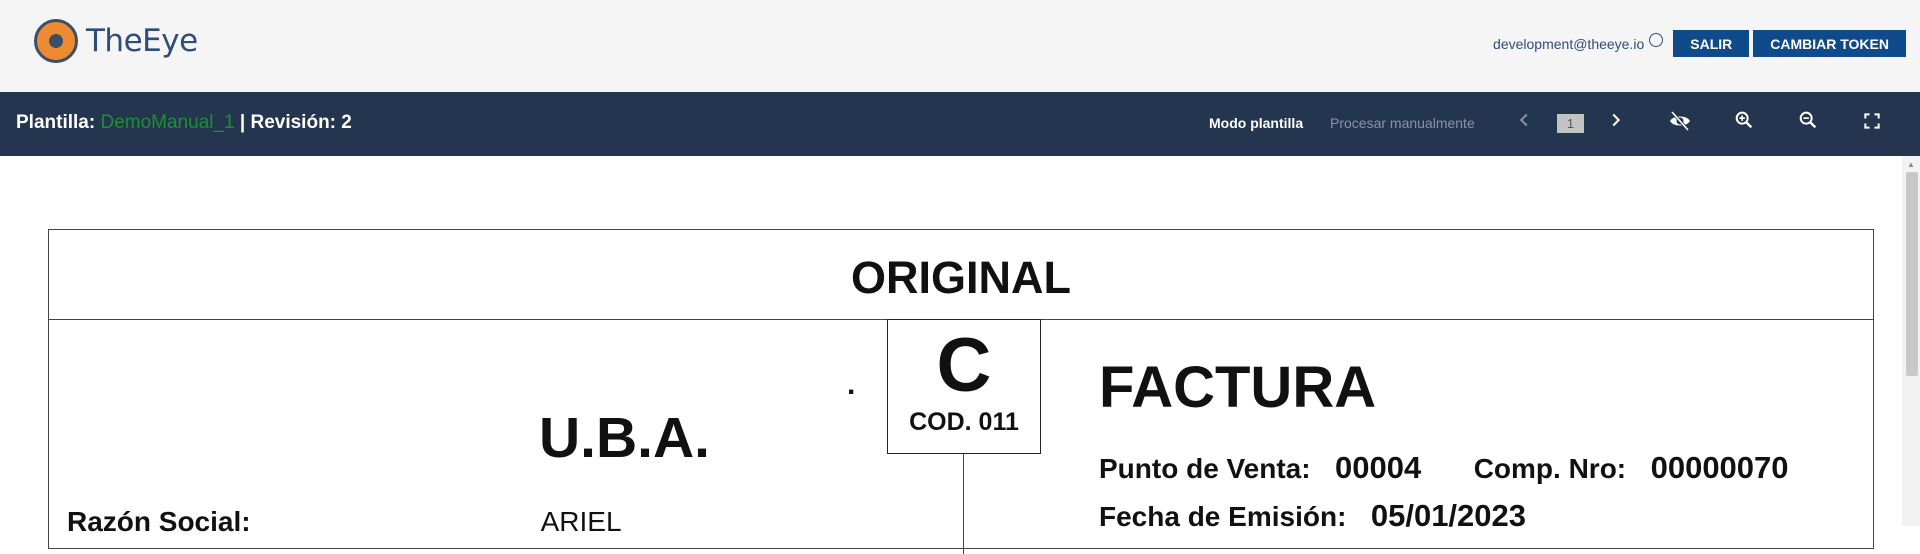 Image resolution: width=1920 pixels, height=554 pixels. Describe the element at coordinates (1808, 124) in the screenshot. I see `zoom-out-icon` at that location.